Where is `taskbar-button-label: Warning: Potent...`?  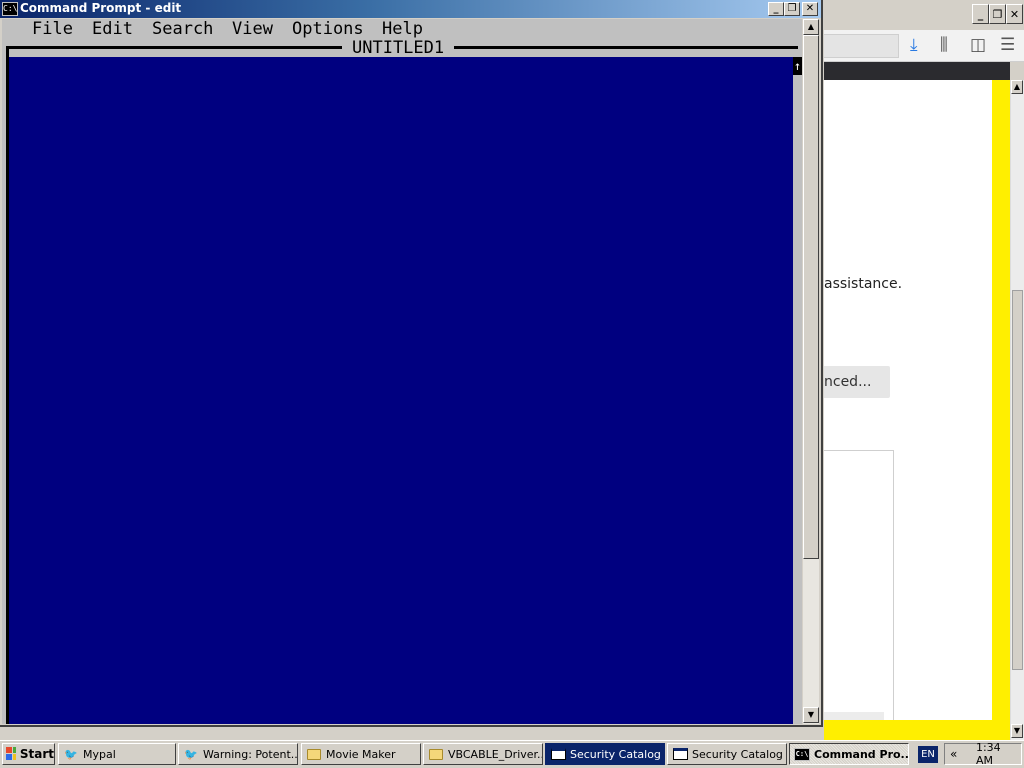
taskbar-button-label: Warning: Potent... is located at coordinates (250, 754).